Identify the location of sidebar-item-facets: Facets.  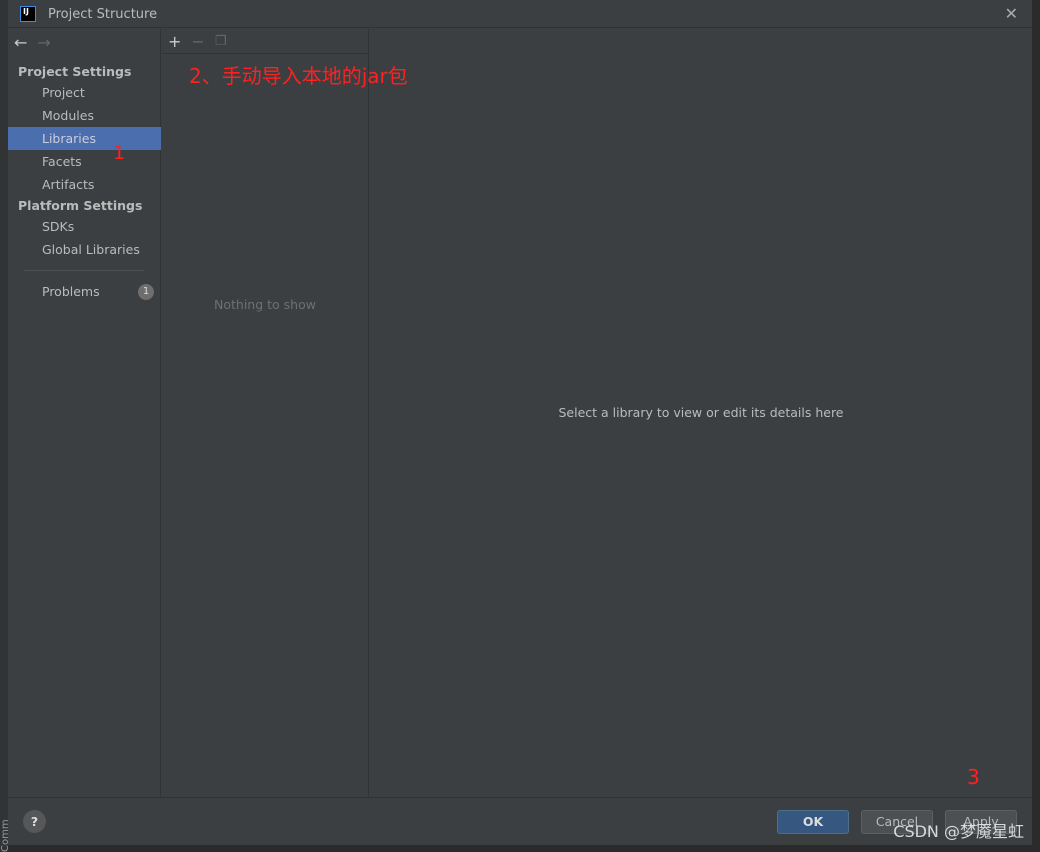
(84, 161).